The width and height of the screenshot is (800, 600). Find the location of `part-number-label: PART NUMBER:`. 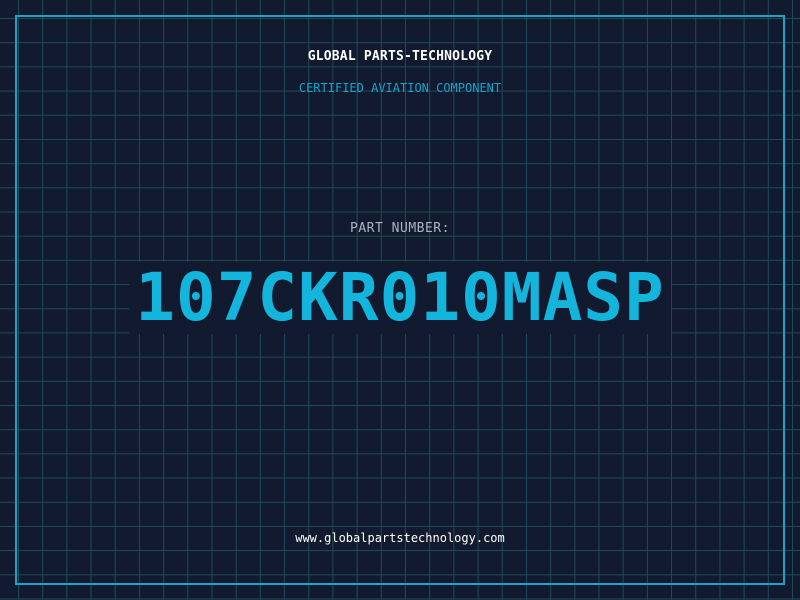

part-number-label: PART NUMBER: is located at coordinates (400, 228).